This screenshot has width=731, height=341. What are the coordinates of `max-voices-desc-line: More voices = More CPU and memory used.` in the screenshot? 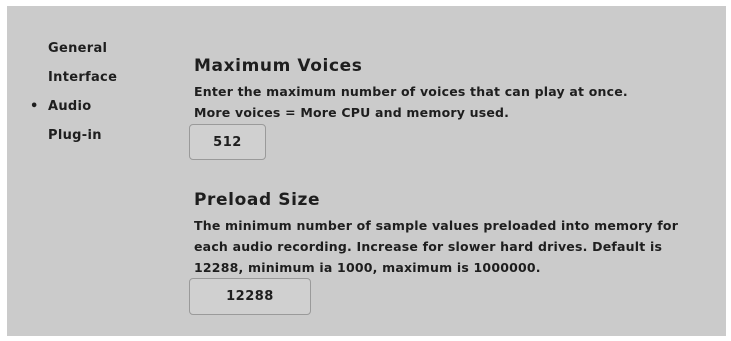 It's located at (352, 112).